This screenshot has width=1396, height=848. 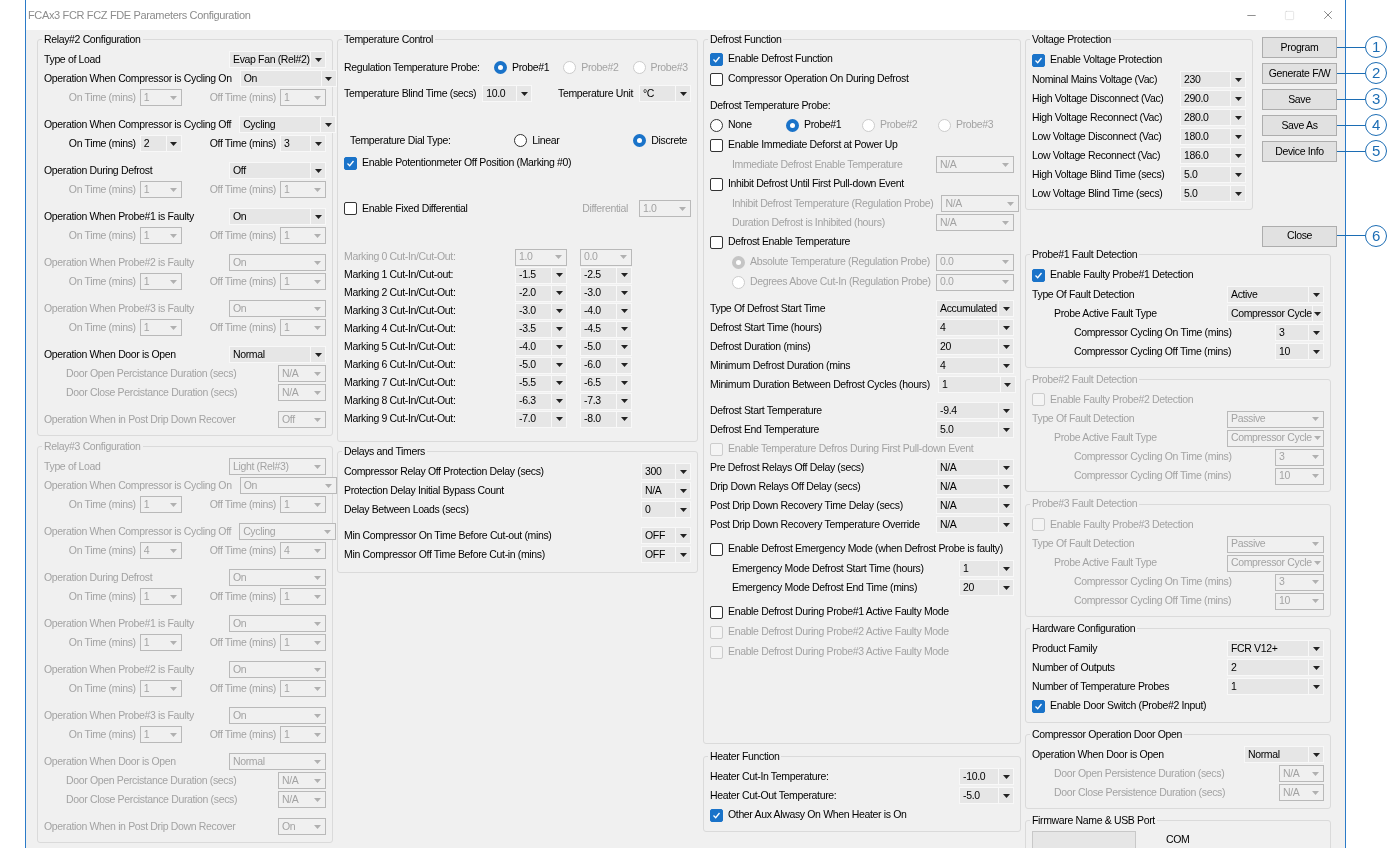 I want to click on dropdown: 186.0, so click(x=1213, y=156).